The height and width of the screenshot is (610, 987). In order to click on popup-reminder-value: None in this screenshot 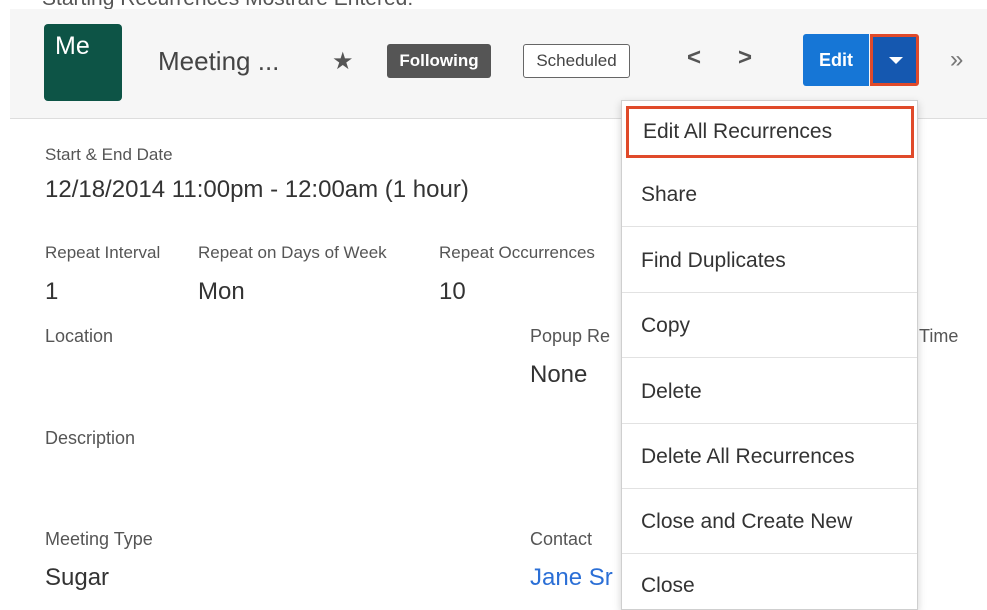, I will do `click(559, 374)`.